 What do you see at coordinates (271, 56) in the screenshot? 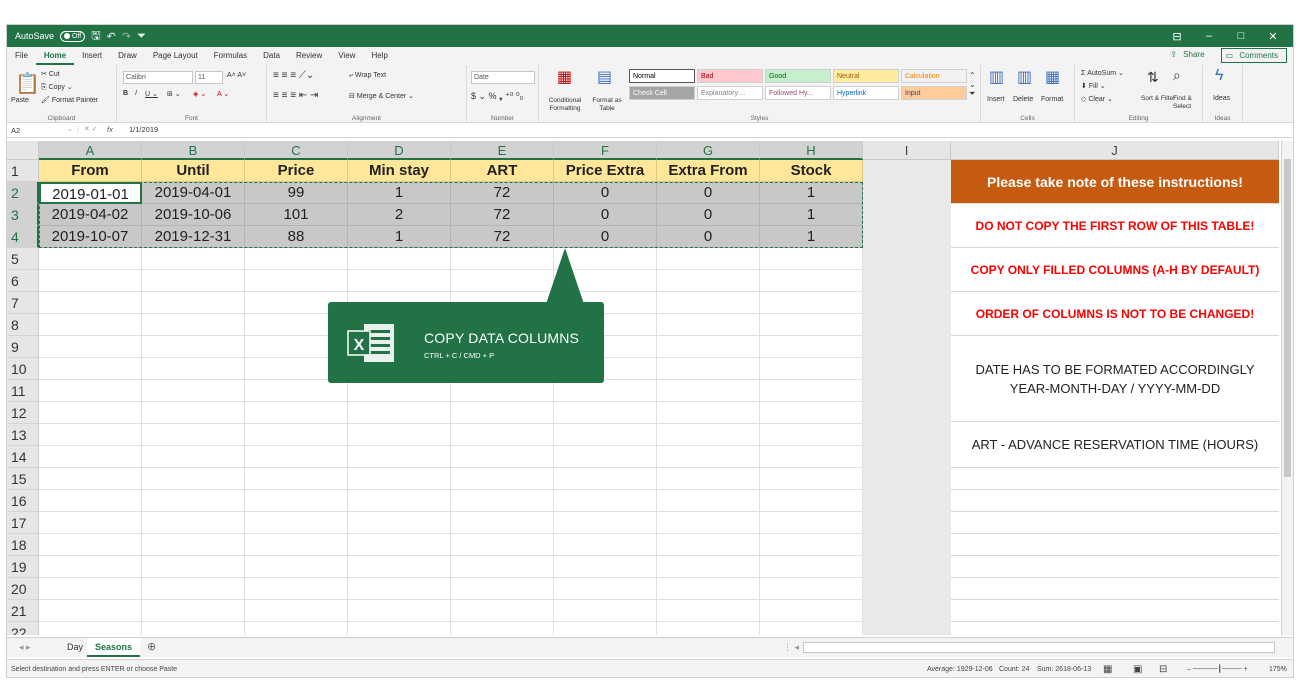
I see `tab-data: Data` at bounding box center [271, 56].